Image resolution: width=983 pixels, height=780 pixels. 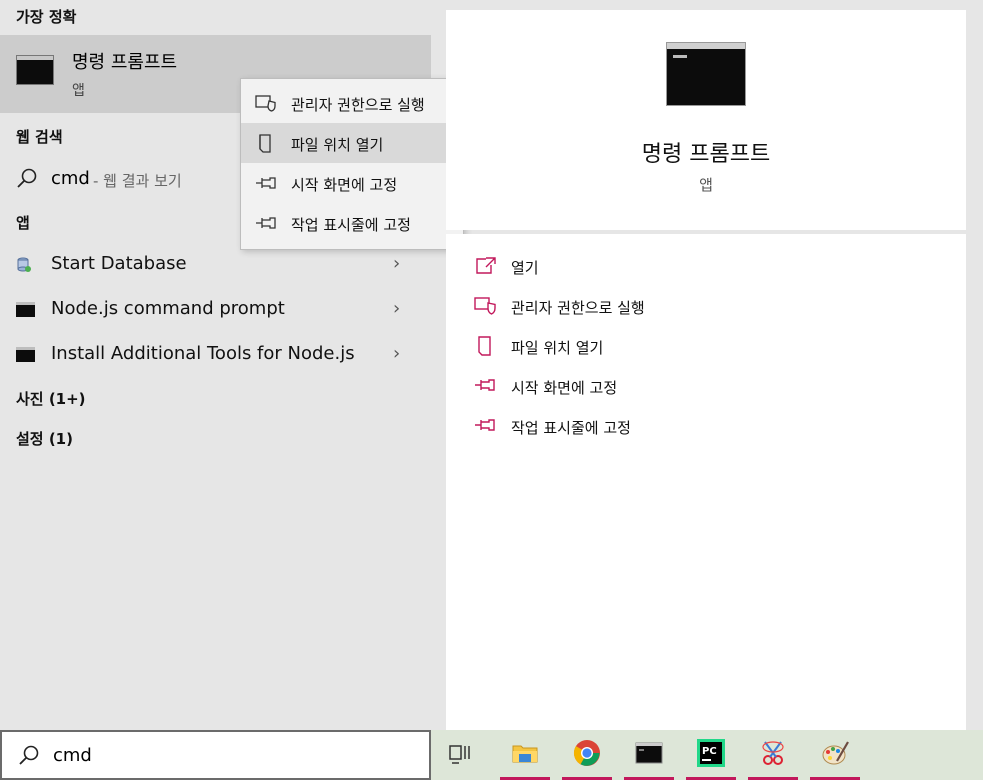 I want to click on apps-heading: 앱, so click(x=23, y=223).